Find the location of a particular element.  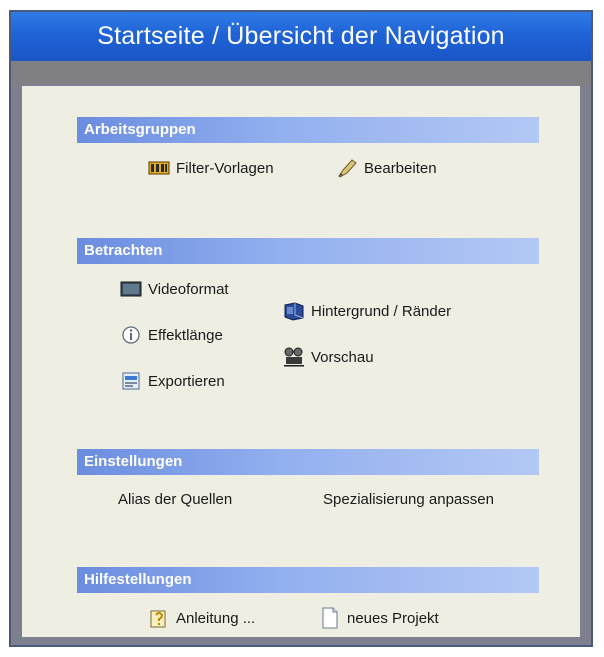

neues-projekt-label: neues Projekt is located at coordinates (393, 618).